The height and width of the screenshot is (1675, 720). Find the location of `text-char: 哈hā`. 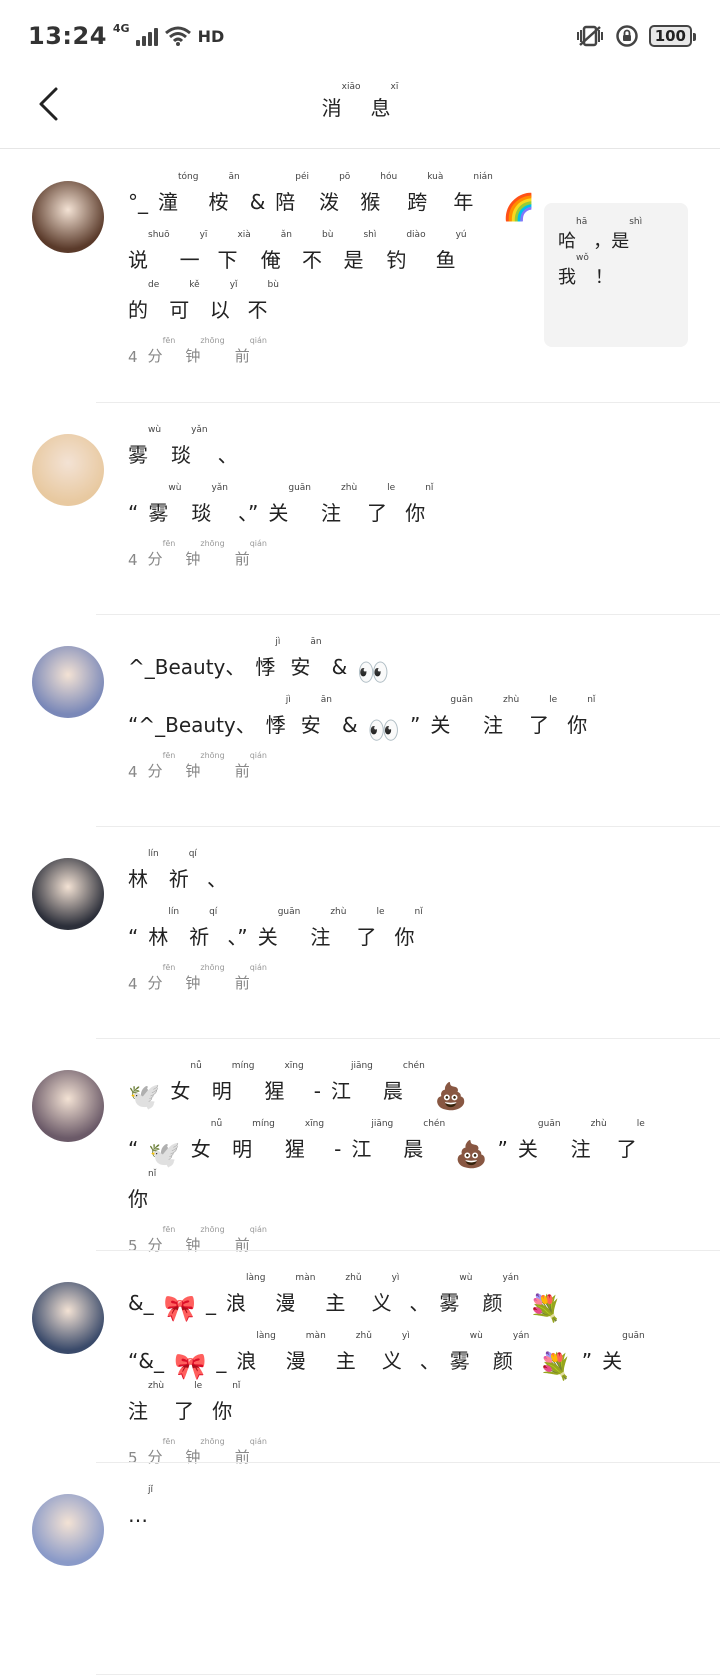

text-char: 哈hā is located at coordinates (573, 234).